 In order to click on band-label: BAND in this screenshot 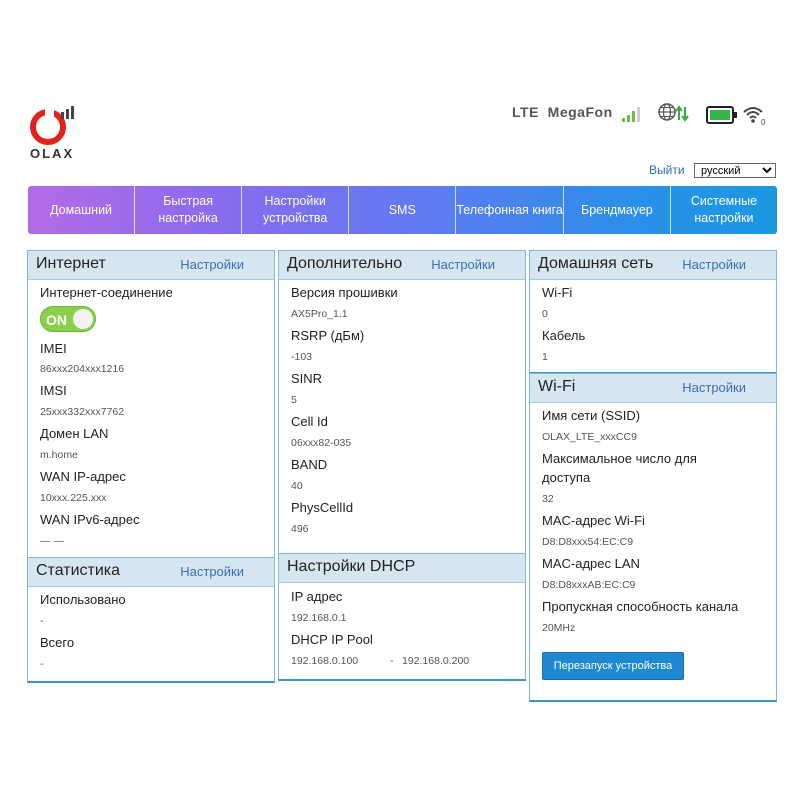, I will do `click(309, 464)`.